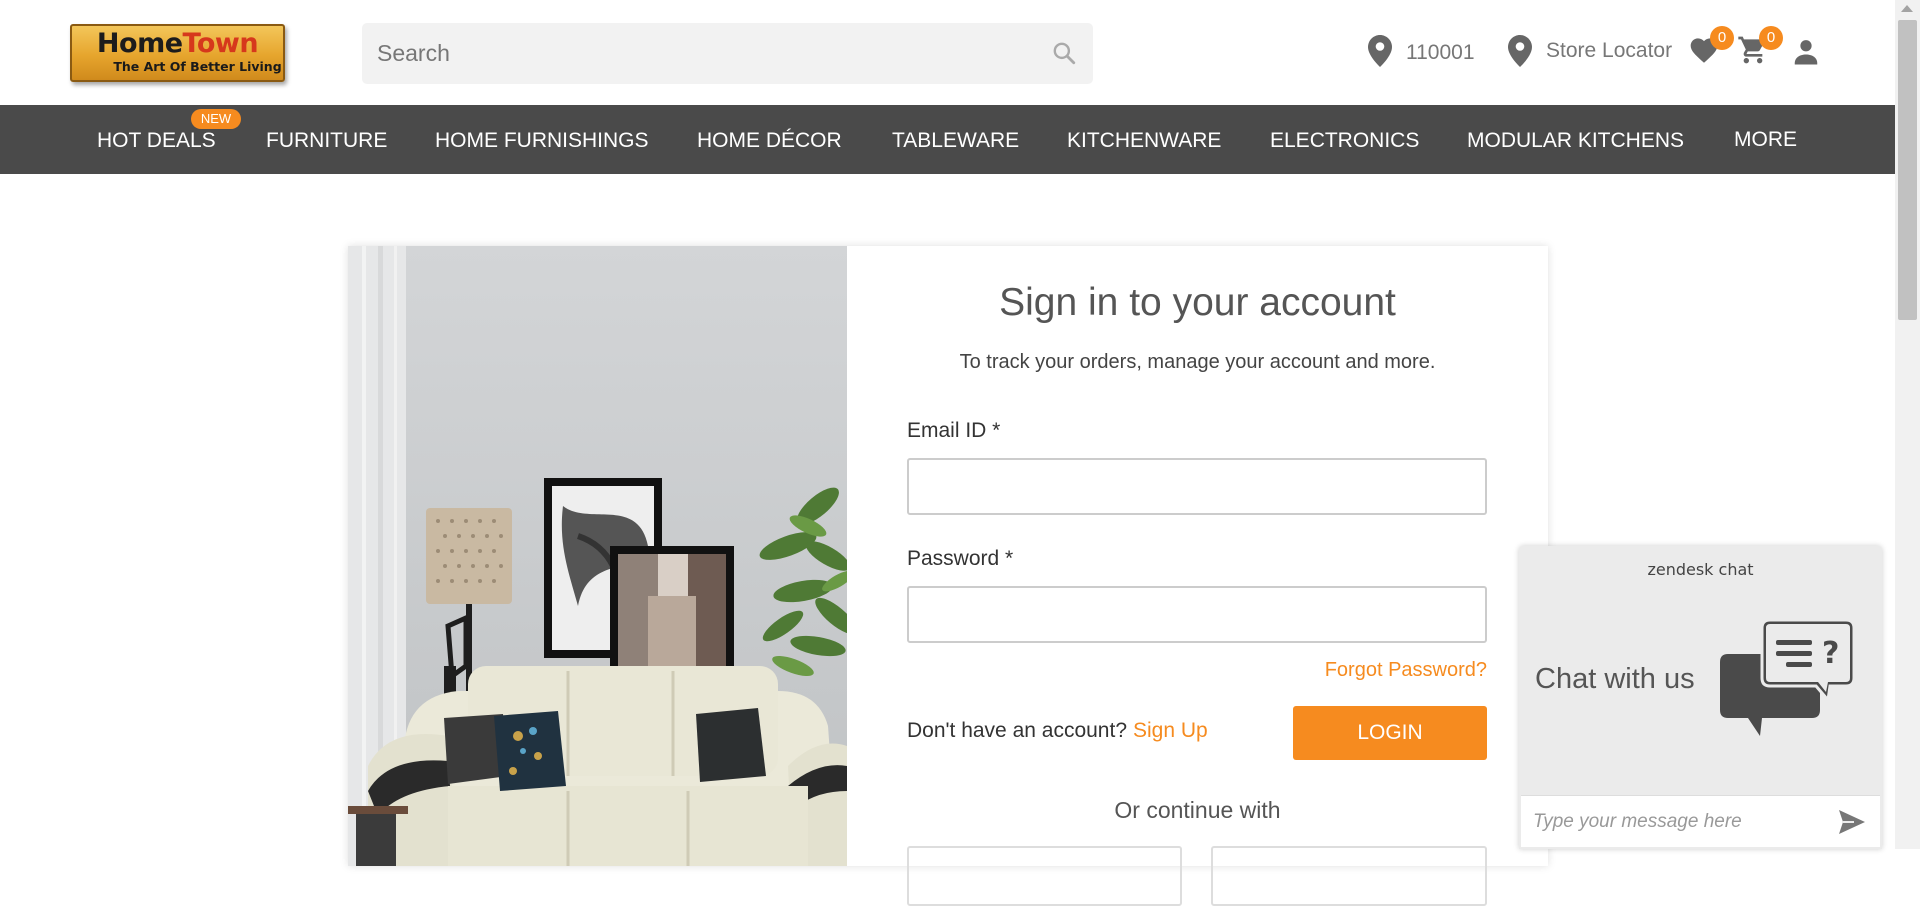  I want to click on page-scrollbar, so click(1907, 424).